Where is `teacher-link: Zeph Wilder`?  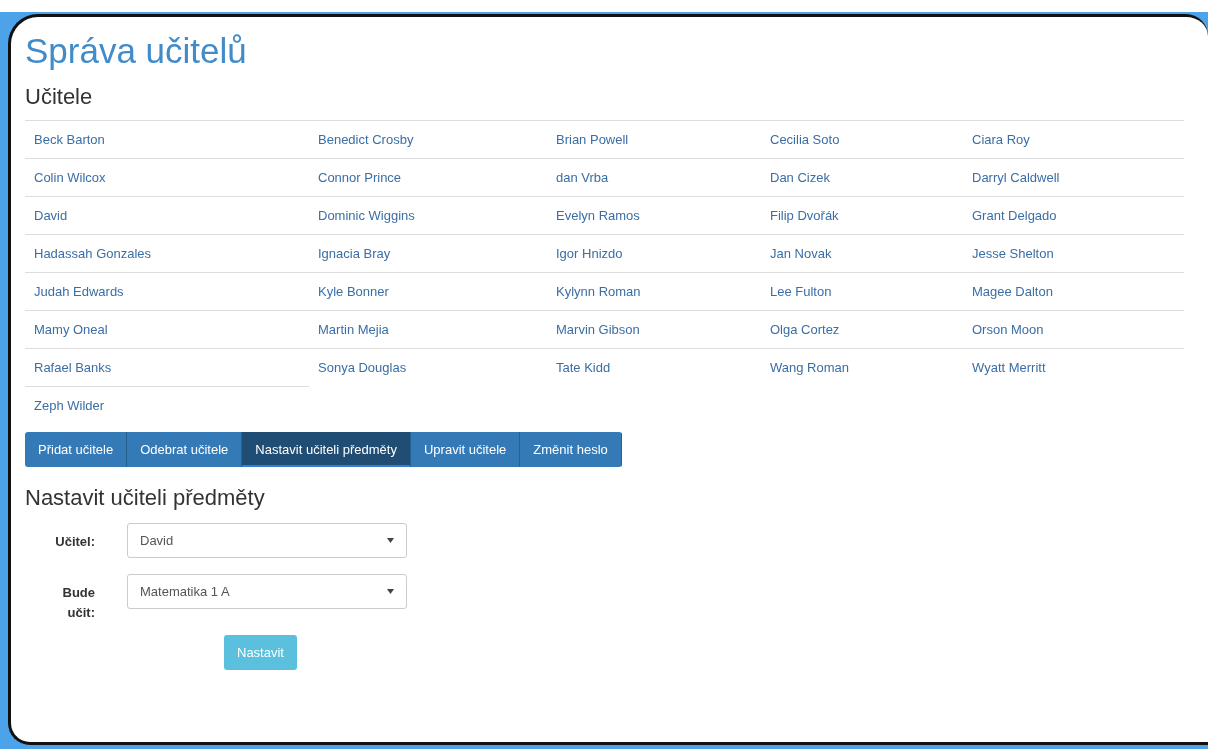 teacher-link: Zeph Wilder is located at coordinates (69, 405).